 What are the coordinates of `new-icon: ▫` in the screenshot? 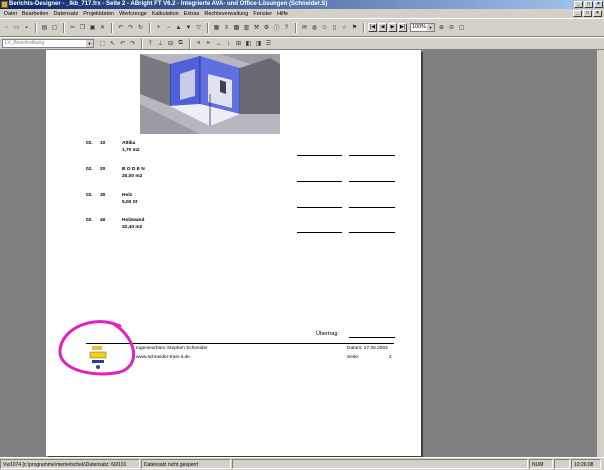 It's located at (6, 27).